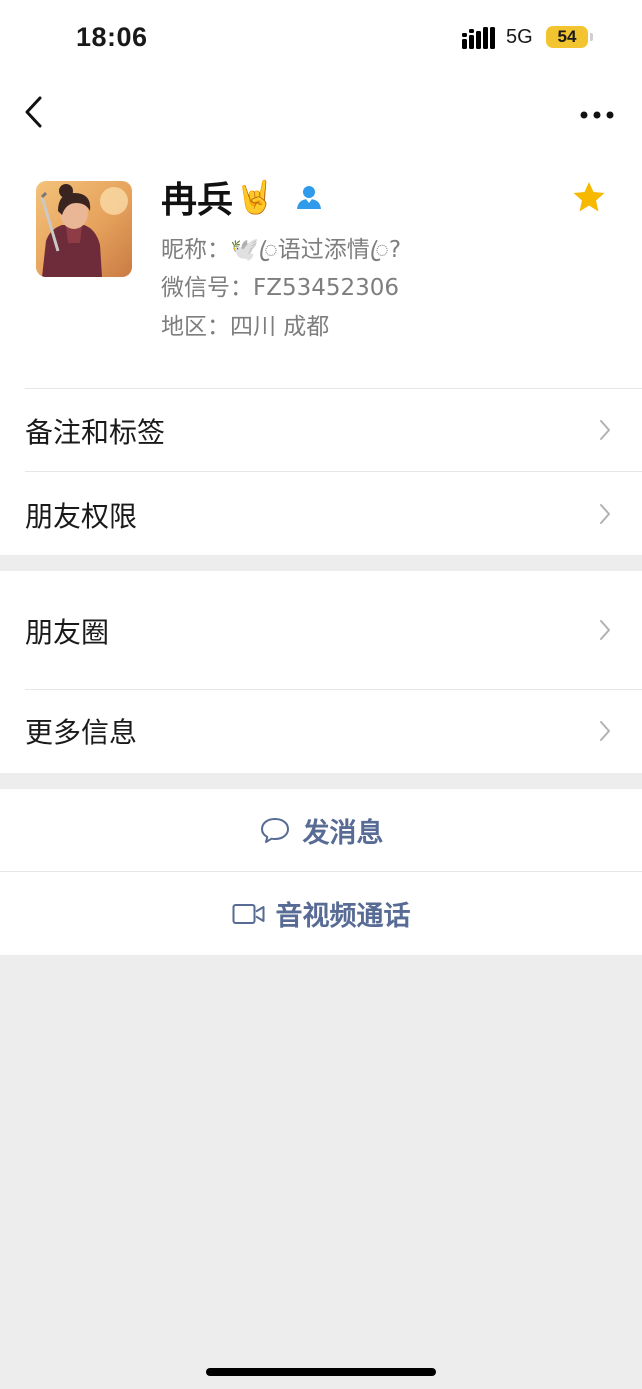  Describe the element at coordinates (36, 112) in the screenshot. I see `chevron-left-icon` at that location.